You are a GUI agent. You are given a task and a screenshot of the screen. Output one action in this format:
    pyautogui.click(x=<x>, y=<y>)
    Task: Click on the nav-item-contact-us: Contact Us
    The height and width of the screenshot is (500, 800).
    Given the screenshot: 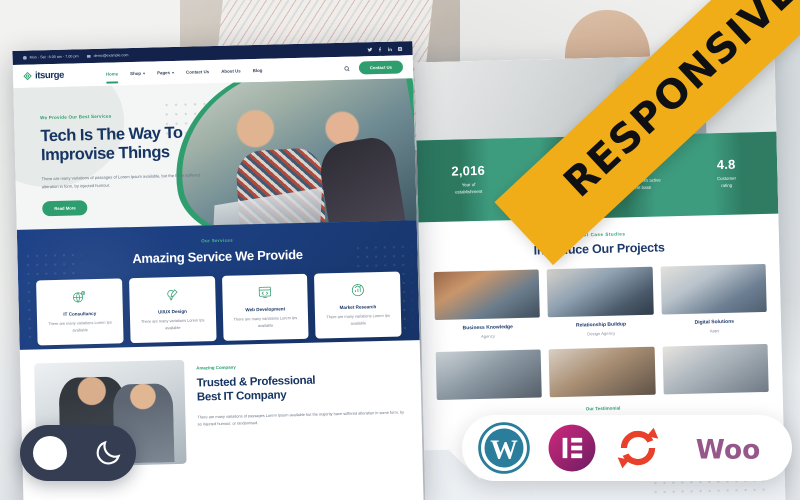 What is the action you would take?
    pyautogui.click(x=197, y=72)
    